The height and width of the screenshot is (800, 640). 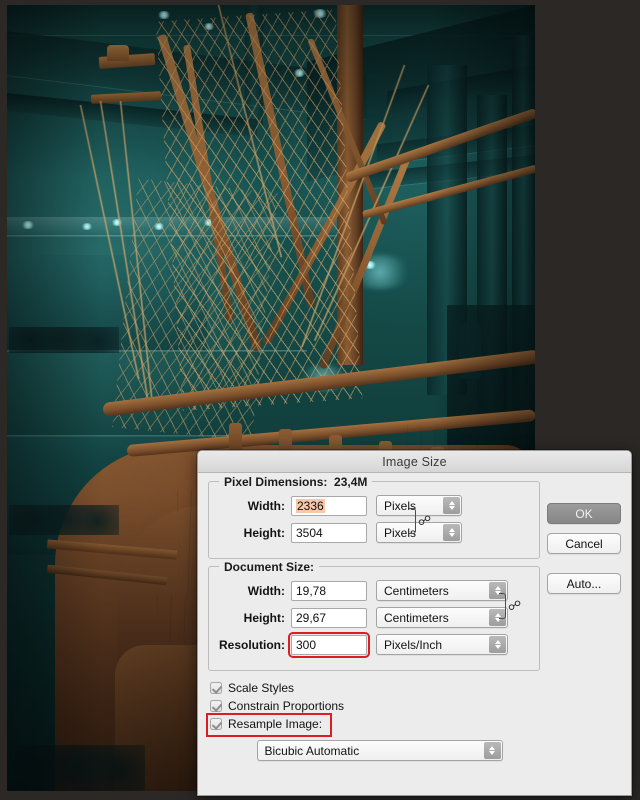 What do you see at coordinates (374, 505) in the screenshot?
I see `pixel-width-row: Width: 2336 Pixels` at bounding box center [374, 505].